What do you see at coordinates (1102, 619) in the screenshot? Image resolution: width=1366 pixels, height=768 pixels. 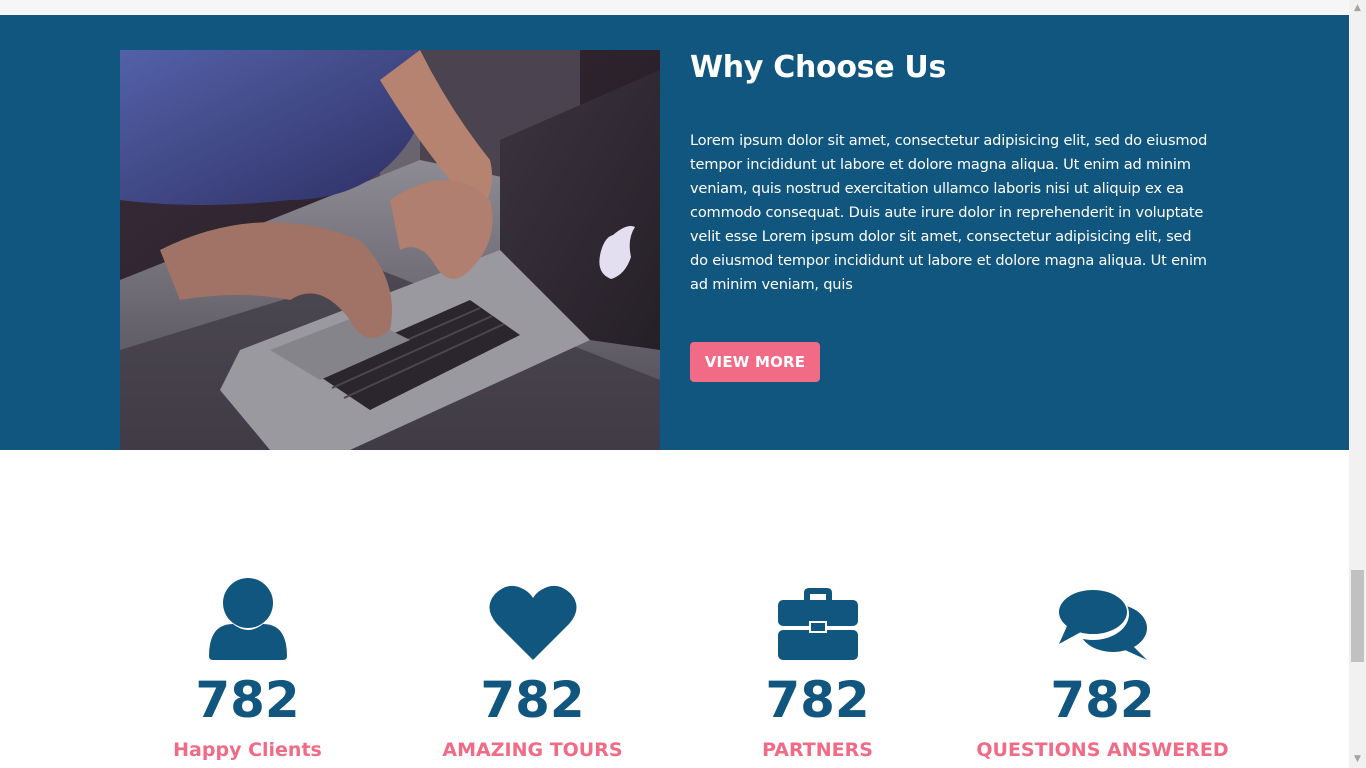 I see `comments-icon` at bounding box center [1102, 619].